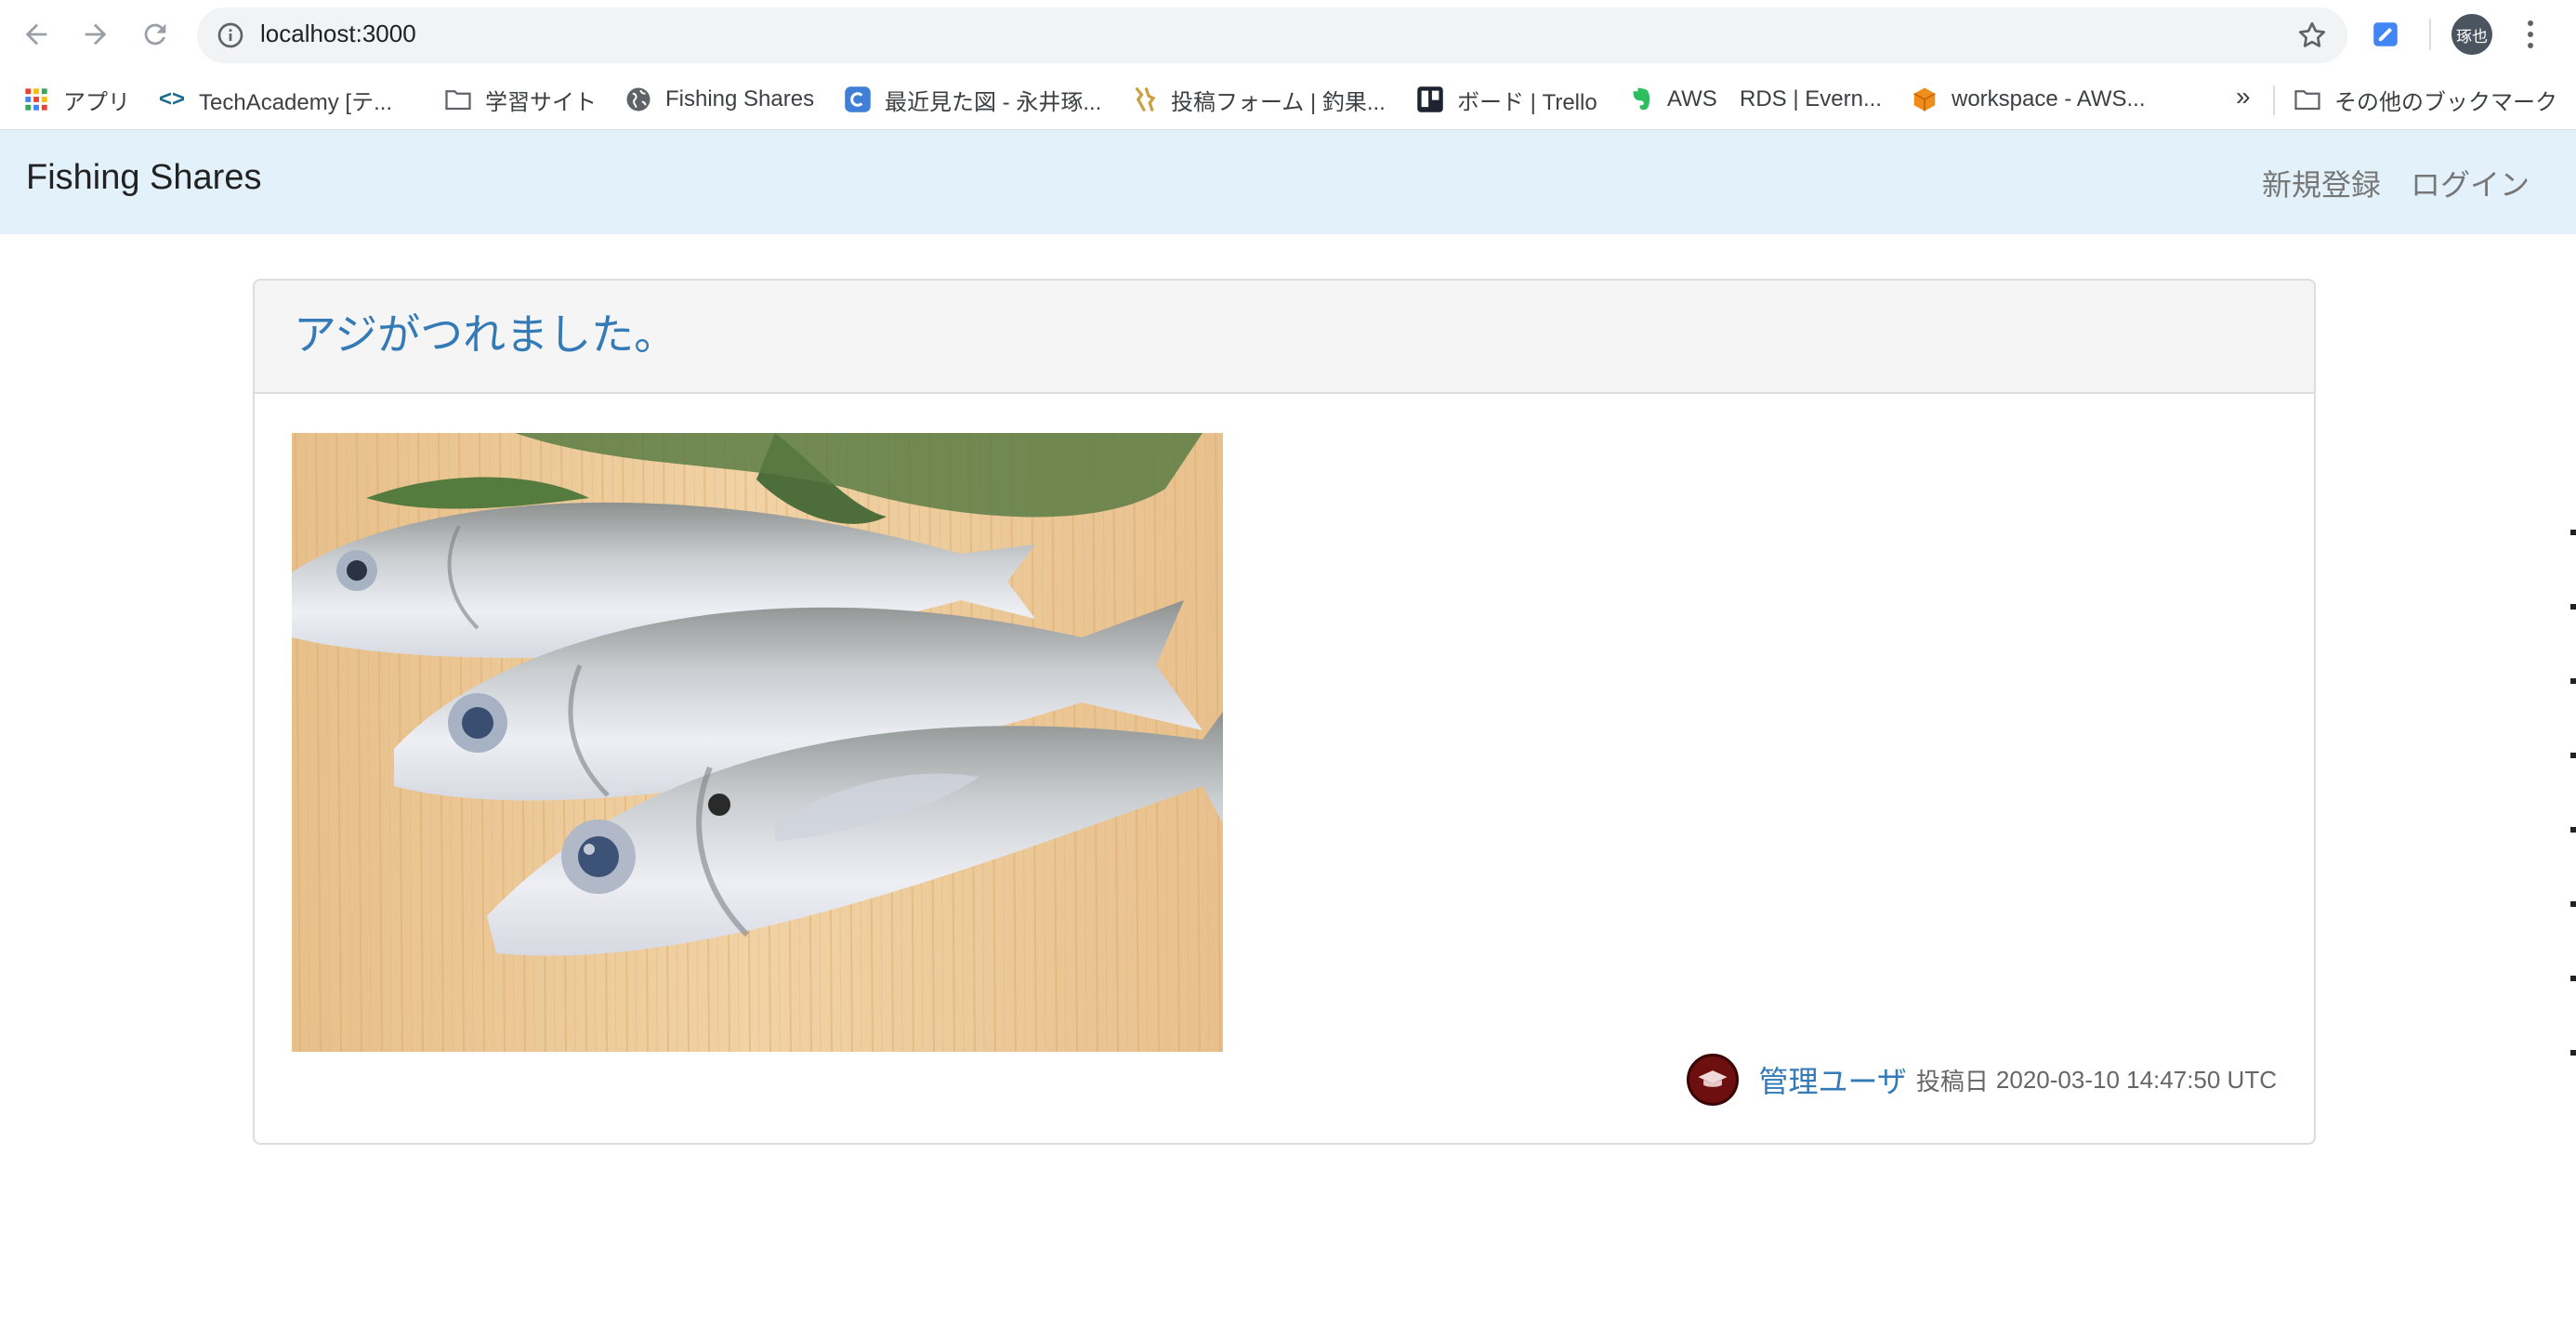 The height and width of the screenshot is (1338, 2576). I want to click on post-title: アジがつれました。, so click(485, 331).